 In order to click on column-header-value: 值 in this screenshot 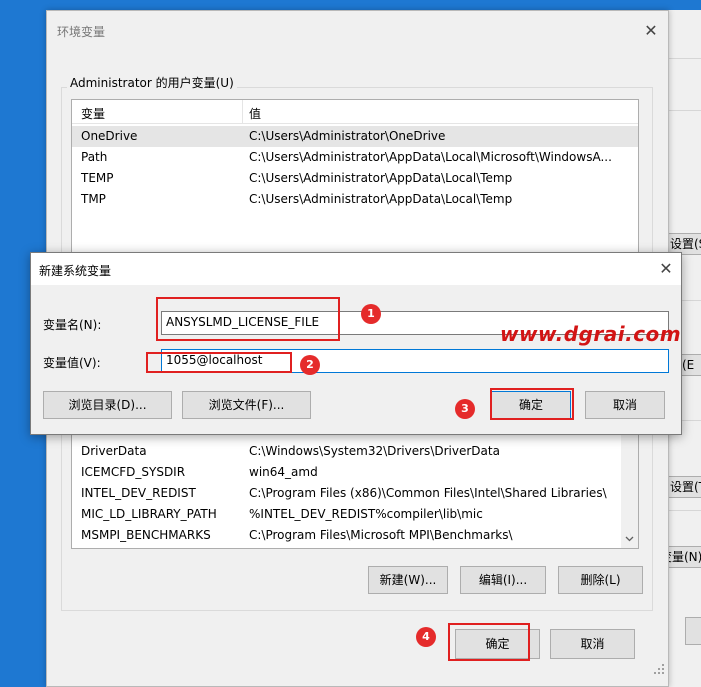, I will do `click(255, 113)`.